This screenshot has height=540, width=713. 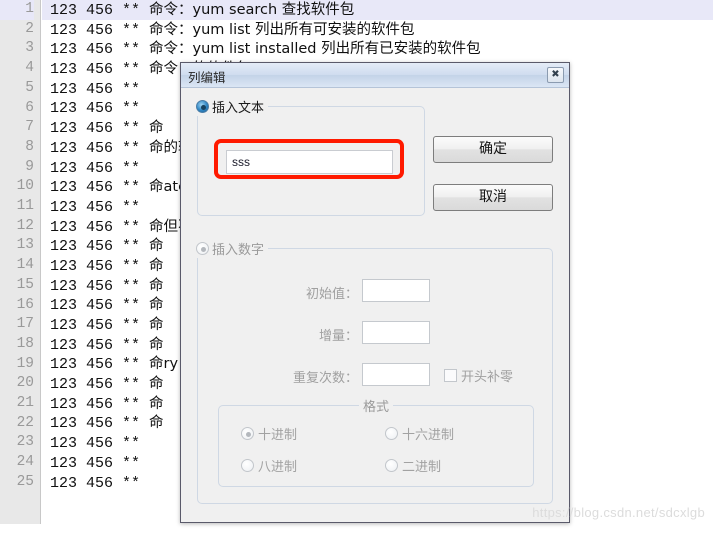 What do you see at coordinates (391, 433) in the screenshot?
I see `hex-radio` at bounding box center [391, 433].